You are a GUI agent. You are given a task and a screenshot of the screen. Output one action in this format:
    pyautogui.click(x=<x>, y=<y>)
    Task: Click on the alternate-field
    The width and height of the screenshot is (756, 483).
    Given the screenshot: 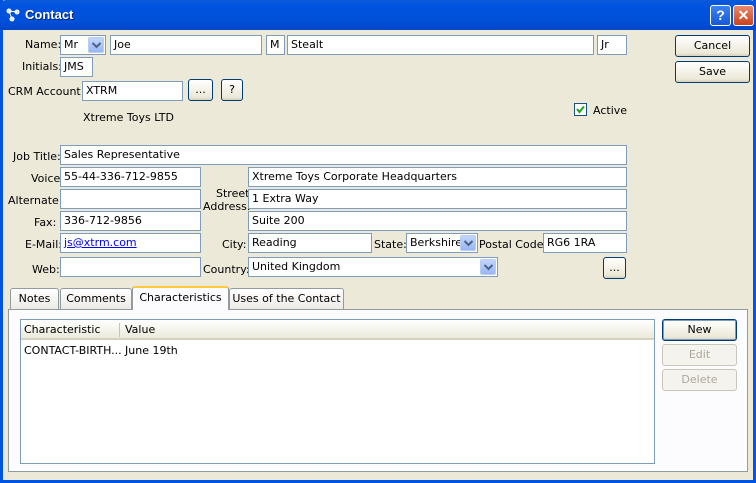 What is the action you would take?
    pyautogui.click(x=130, y=199)
    